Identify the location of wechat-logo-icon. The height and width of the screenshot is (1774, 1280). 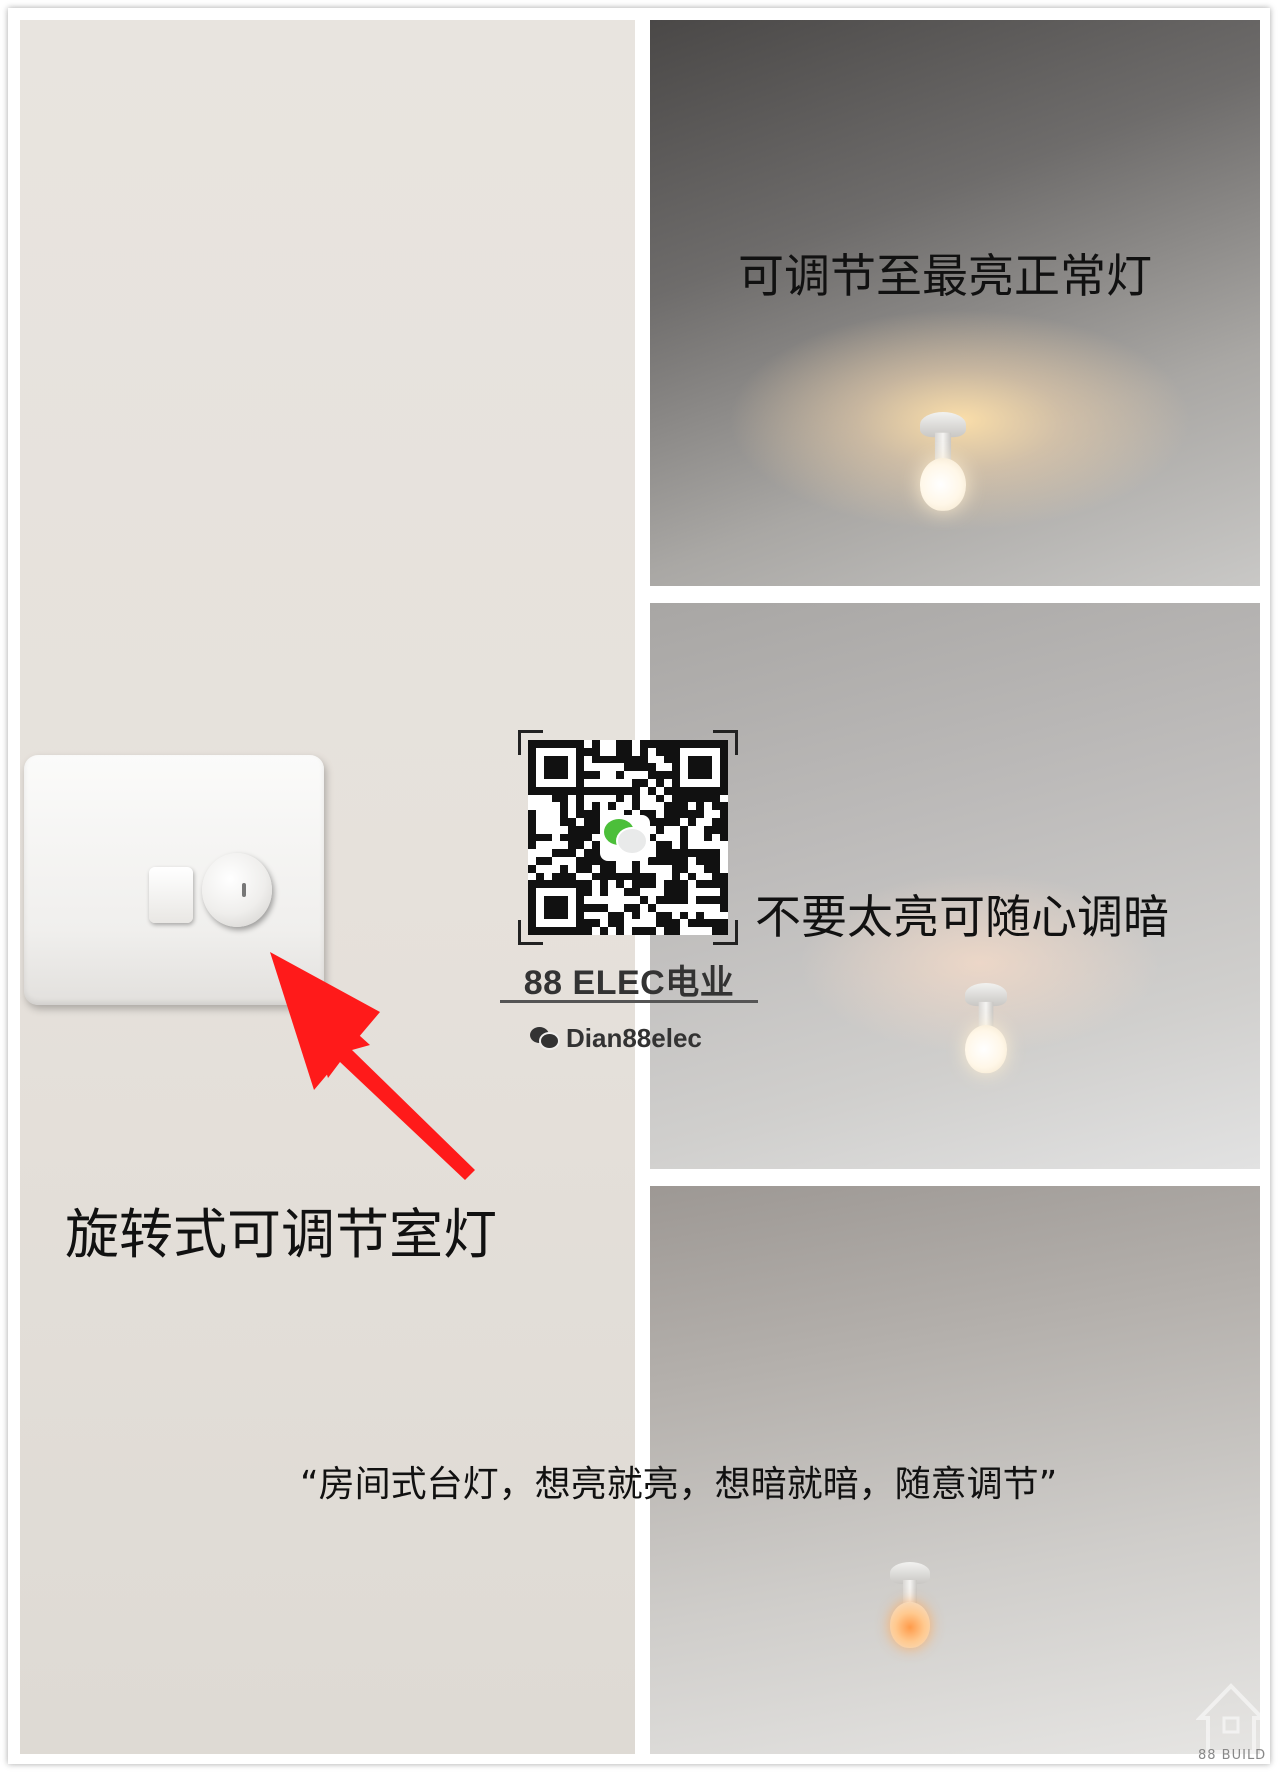
(625, 838).